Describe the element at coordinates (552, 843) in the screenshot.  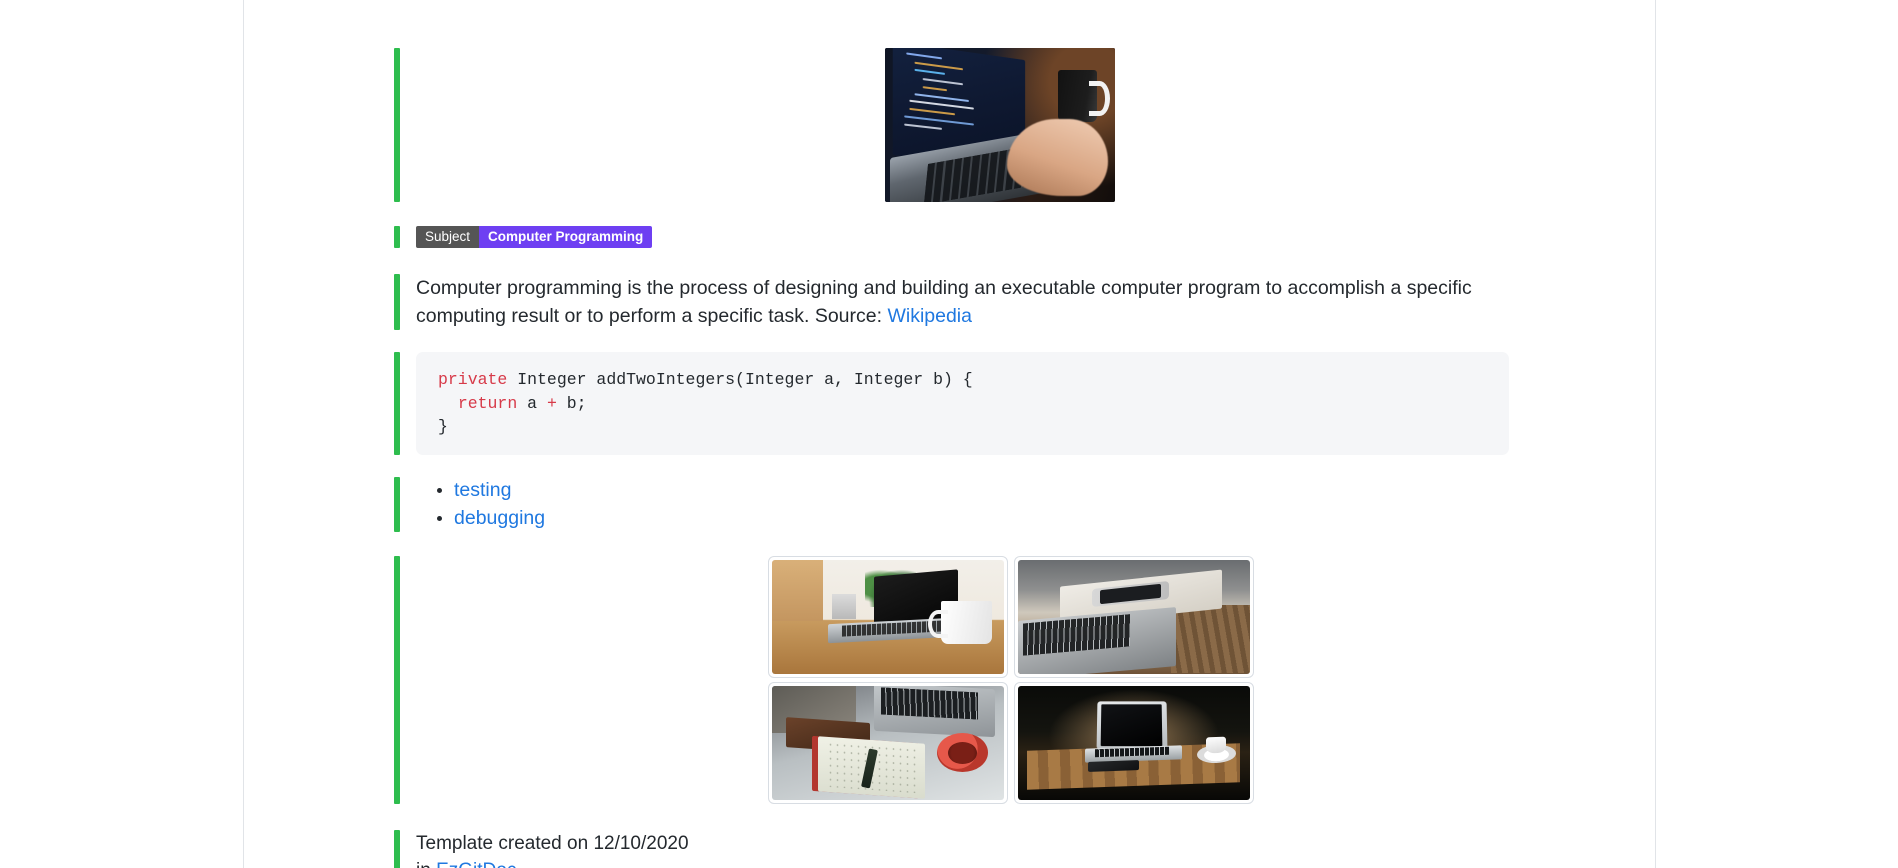
I see `footer-line-created: Template created on 12/10/2020` at that location.